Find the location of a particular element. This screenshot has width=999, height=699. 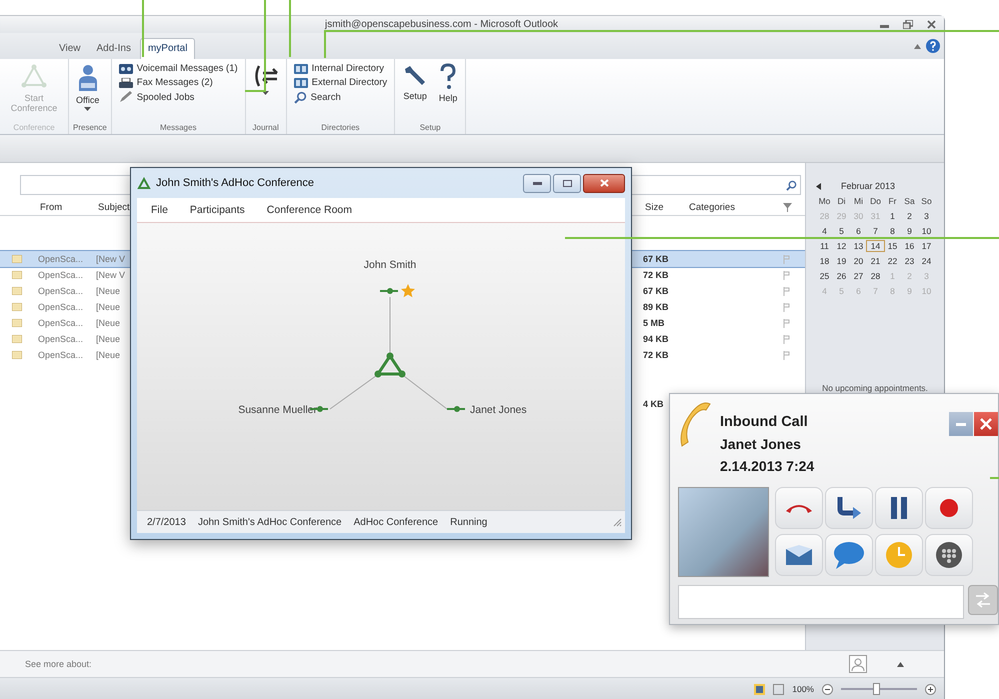

table-cell-text: 94 KB is located at coordinates (655, 339).